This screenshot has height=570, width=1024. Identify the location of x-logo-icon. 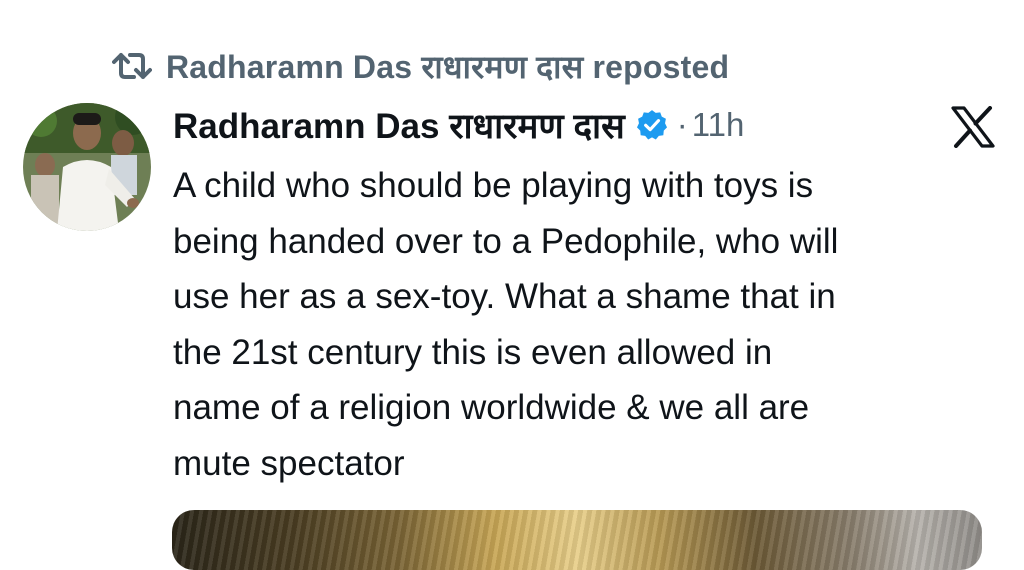
(973, 127).